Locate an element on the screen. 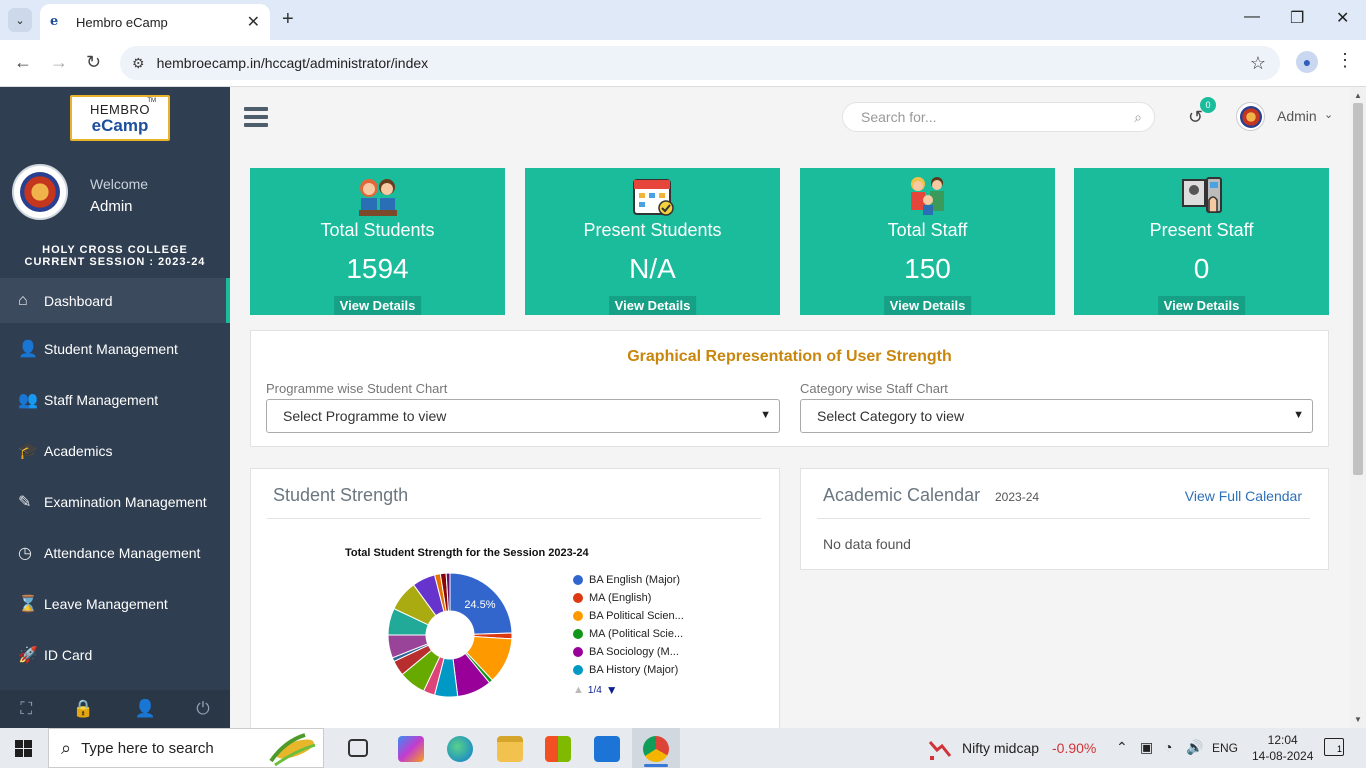 The height and width of the screenshot is (768, 1366). logo-trademark: TM is located at coordinates (151, 101).